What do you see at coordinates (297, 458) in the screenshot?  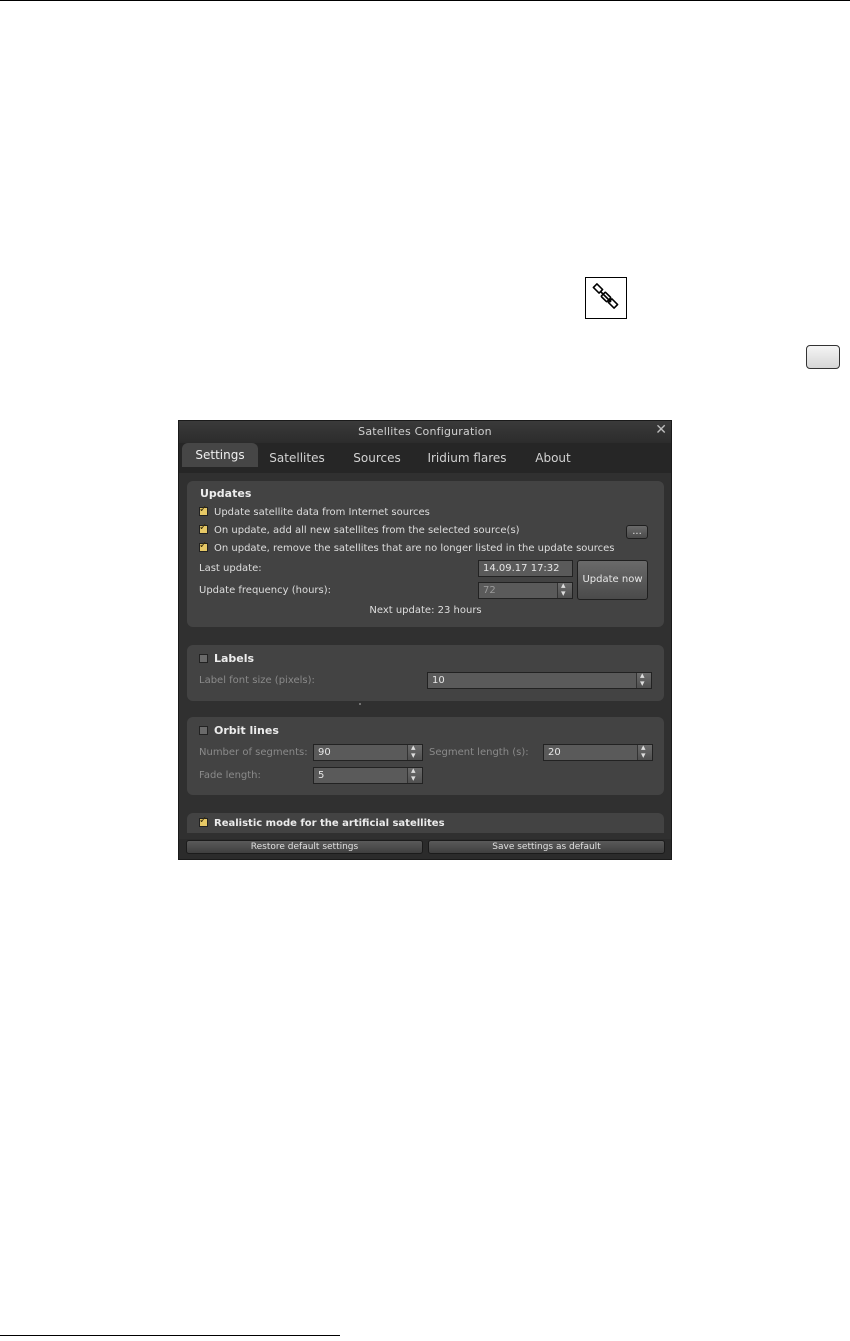 I see `tab-satellites: Satellites` at bounding box center [297, 458].